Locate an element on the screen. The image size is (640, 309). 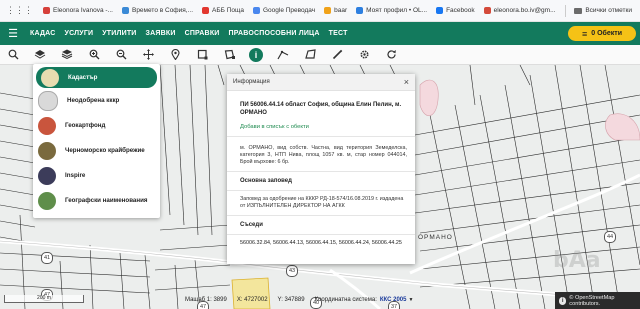
select-box-icon is located at coordinates (202, 55).